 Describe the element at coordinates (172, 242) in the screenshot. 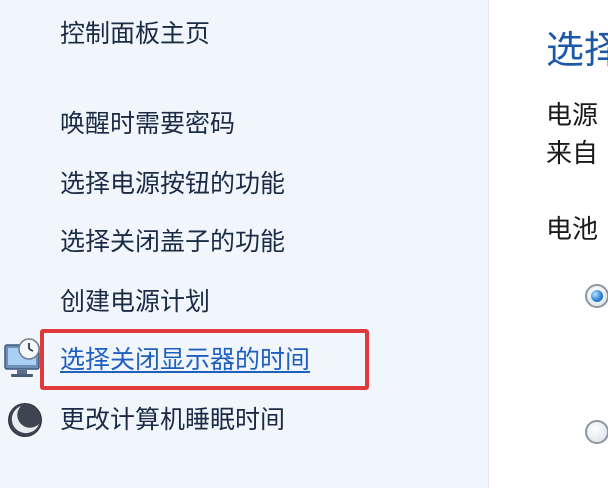

I see `sidebar-link-lid-close-function: 选择关闭盖子的功能` at that location.